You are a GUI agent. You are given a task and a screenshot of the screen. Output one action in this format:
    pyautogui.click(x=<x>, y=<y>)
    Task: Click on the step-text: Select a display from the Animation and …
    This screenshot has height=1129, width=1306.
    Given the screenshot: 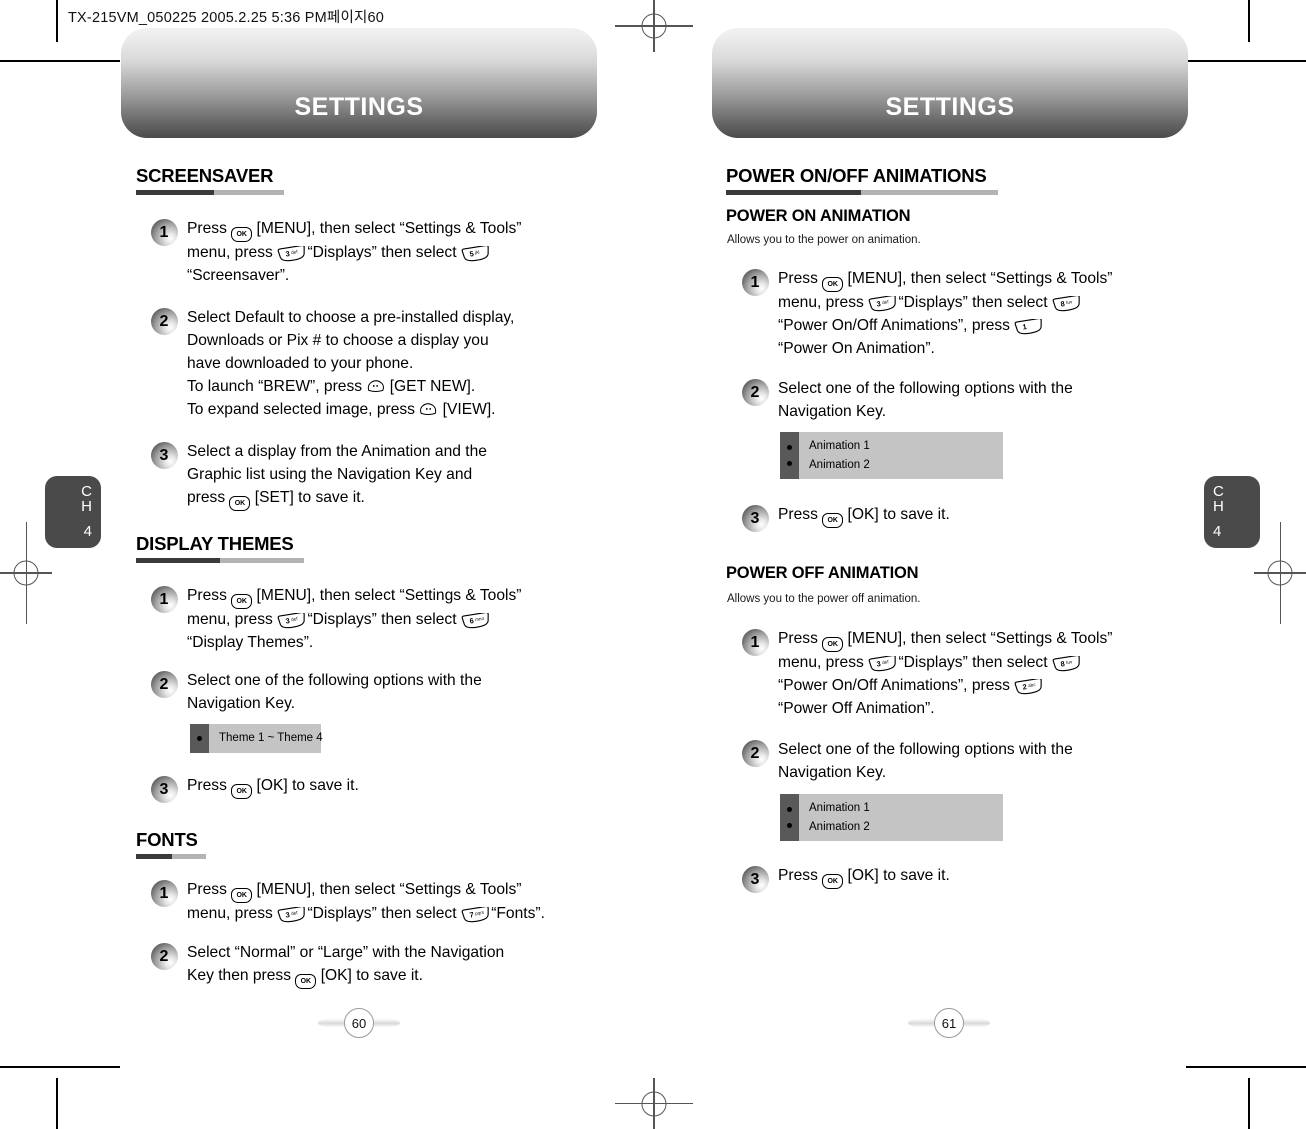 What is the action you would take?
    pyautogui.click(x=337, y=451)
    